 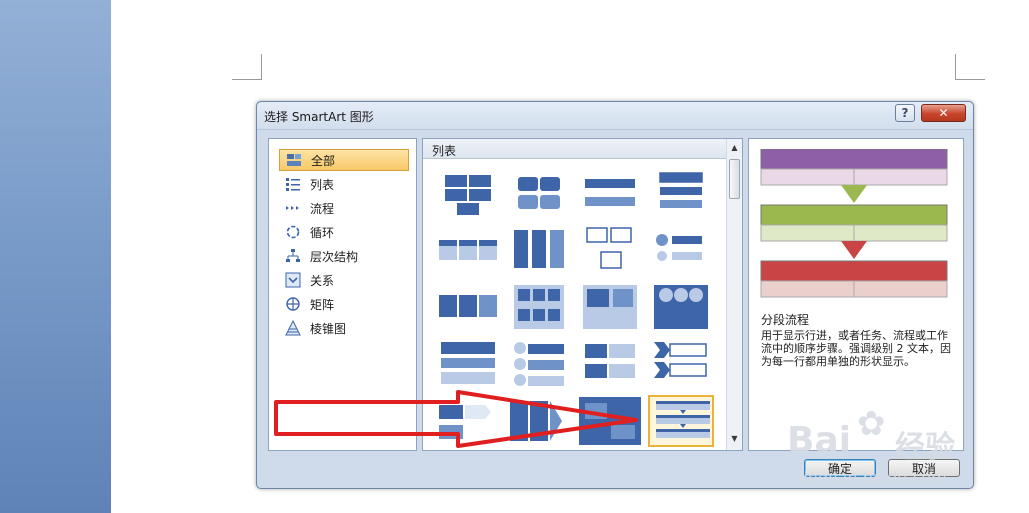 What do you see at coordinates (873, 477) in the screenshot?
I see `watermark-url: jingyan.baidu.com` at bounding box center [873, 477].